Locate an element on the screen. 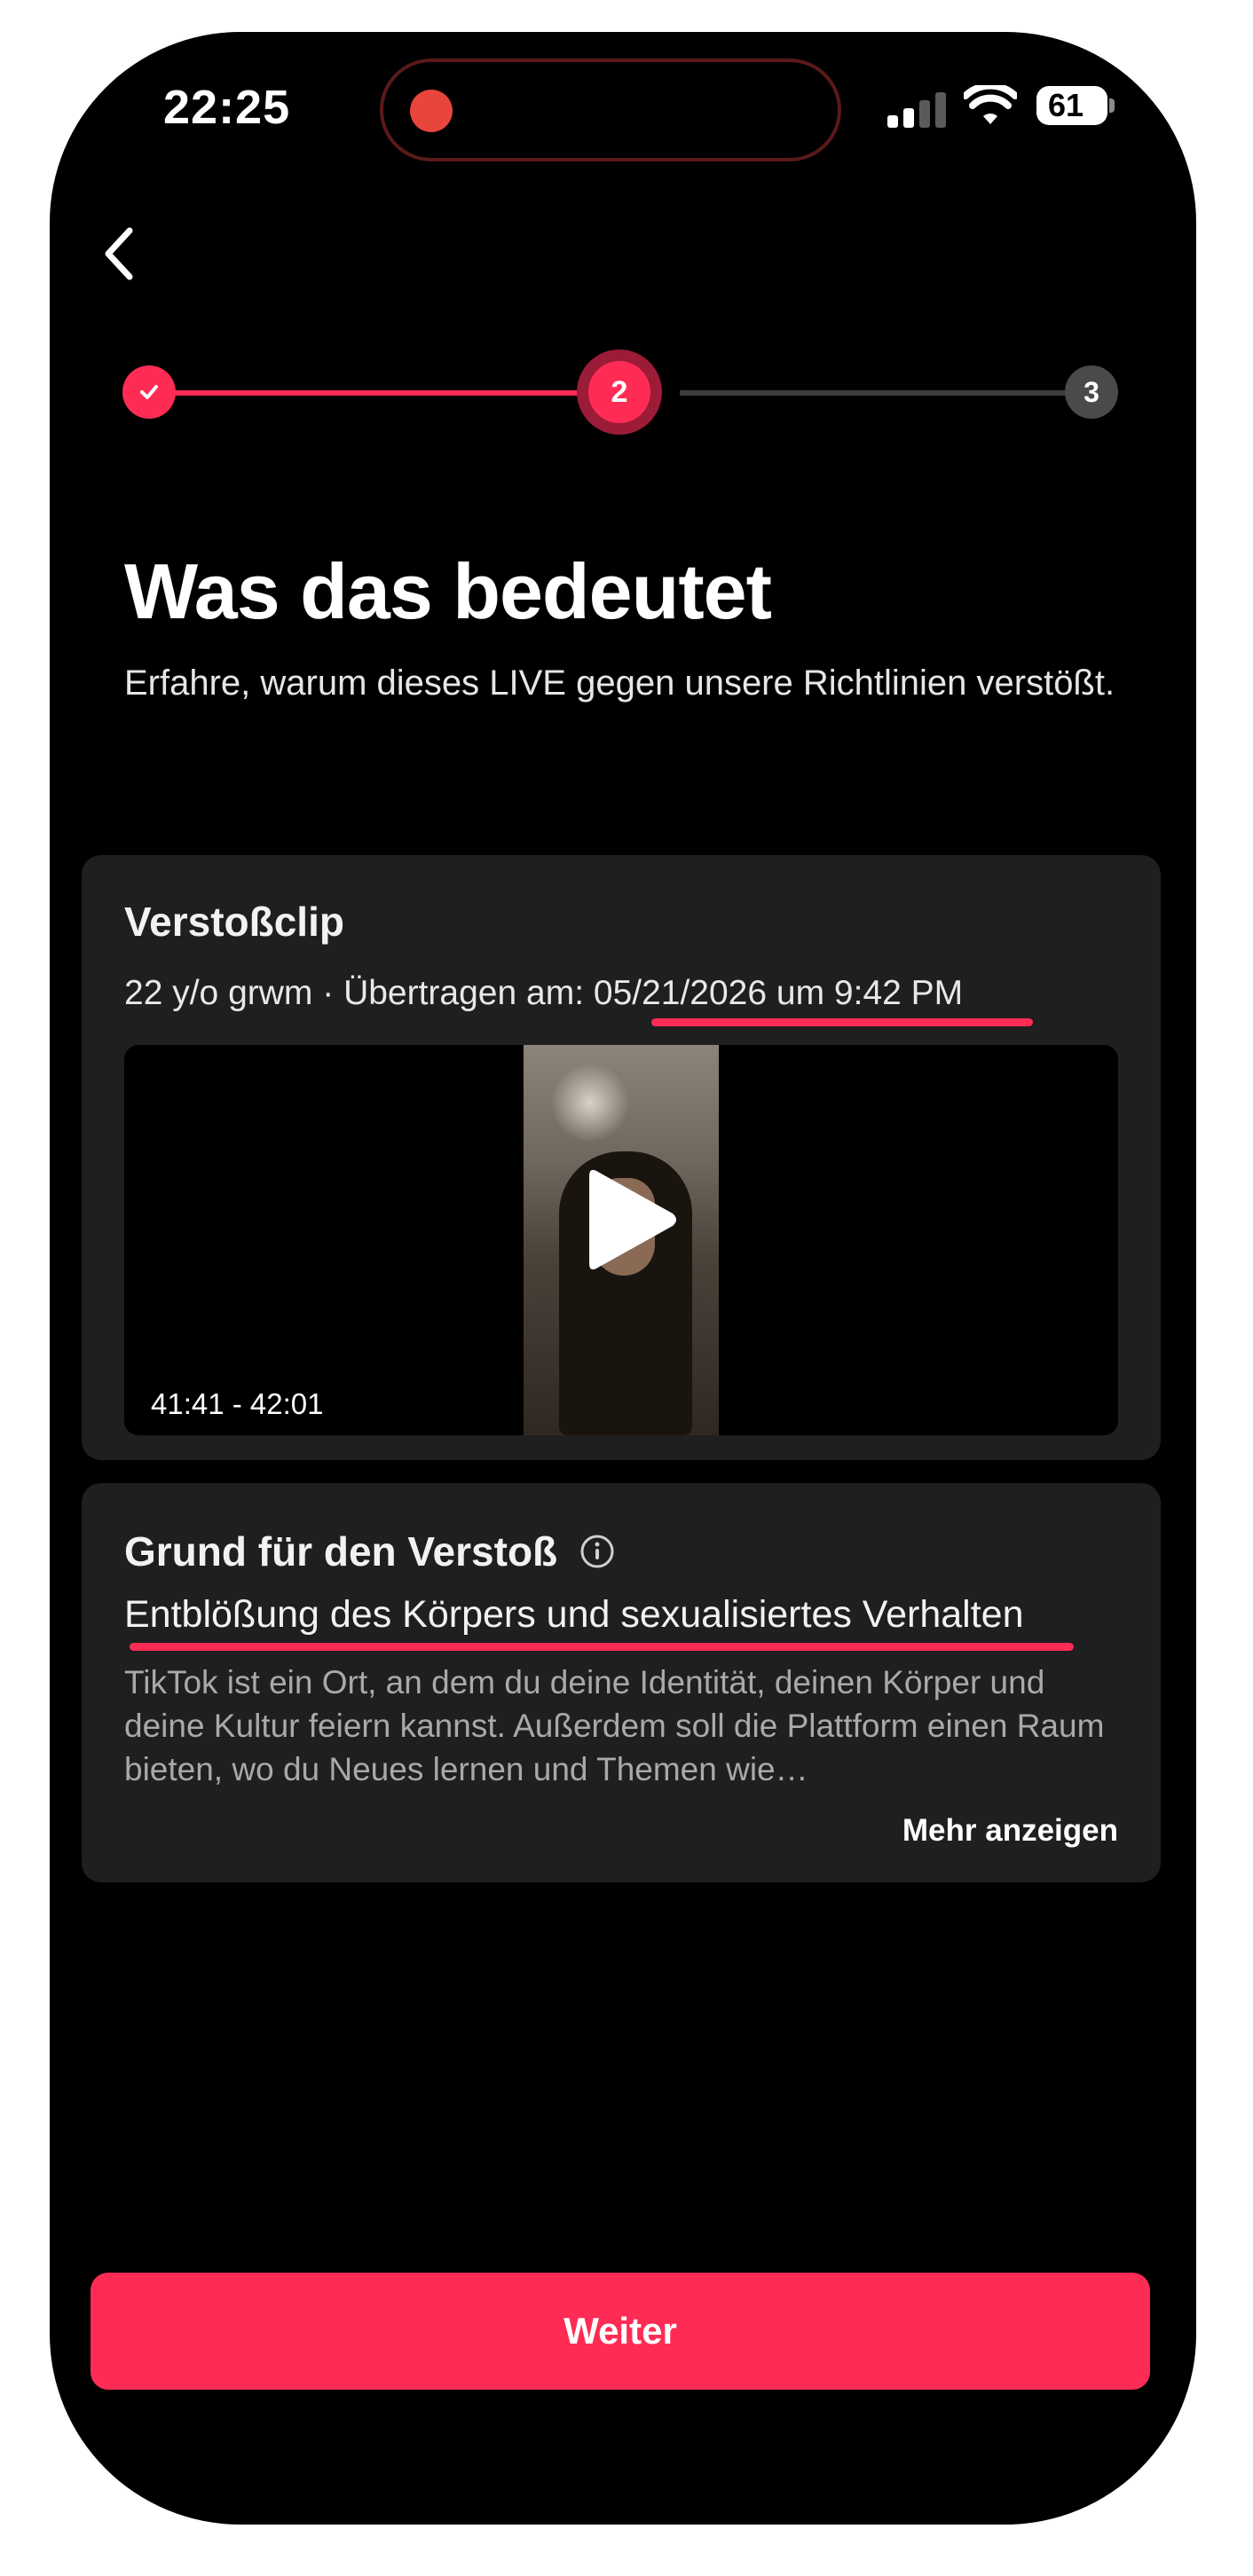  back-arrow-icon is located at coordinates (117, 253).